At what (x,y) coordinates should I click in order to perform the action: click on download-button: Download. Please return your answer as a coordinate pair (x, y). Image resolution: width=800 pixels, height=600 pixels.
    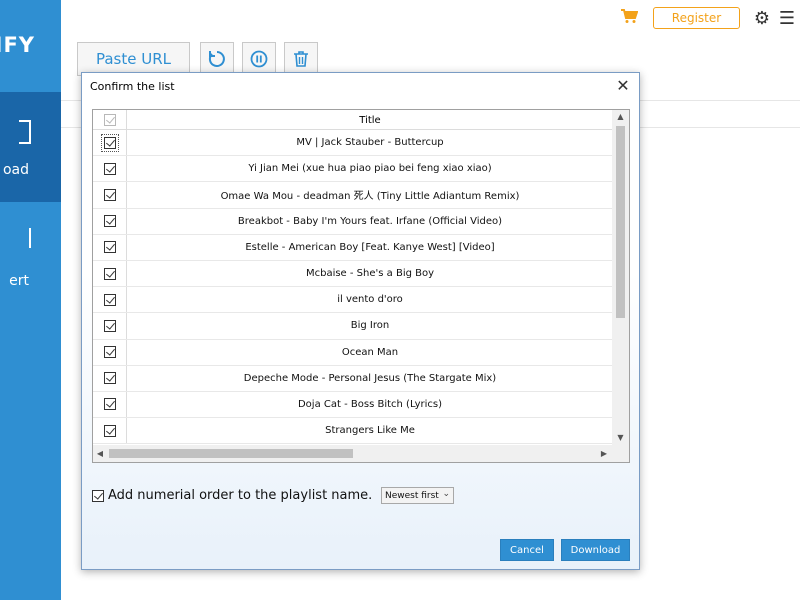
    Looking at the image, I should click on (595, 550).